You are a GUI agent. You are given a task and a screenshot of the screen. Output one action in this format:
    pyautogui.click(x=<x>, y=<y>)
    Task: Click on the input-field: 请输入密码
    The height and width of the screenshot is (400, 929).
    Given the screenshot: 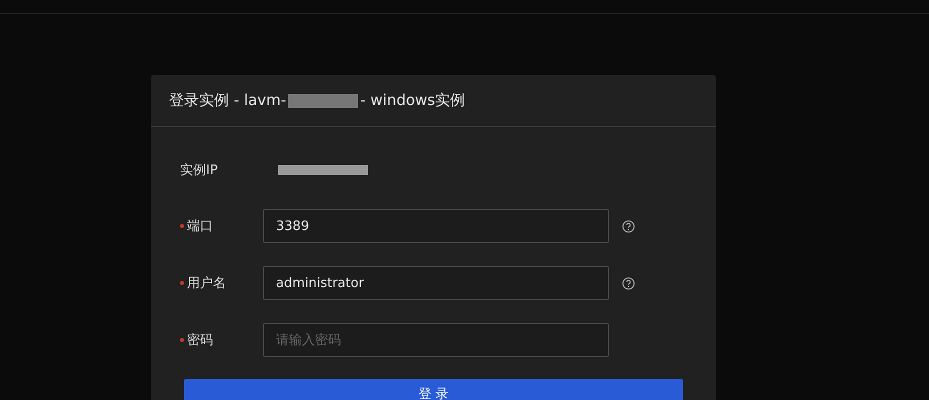 What is the action you would take?
    pyautogui.click(x=436, y=340)
    